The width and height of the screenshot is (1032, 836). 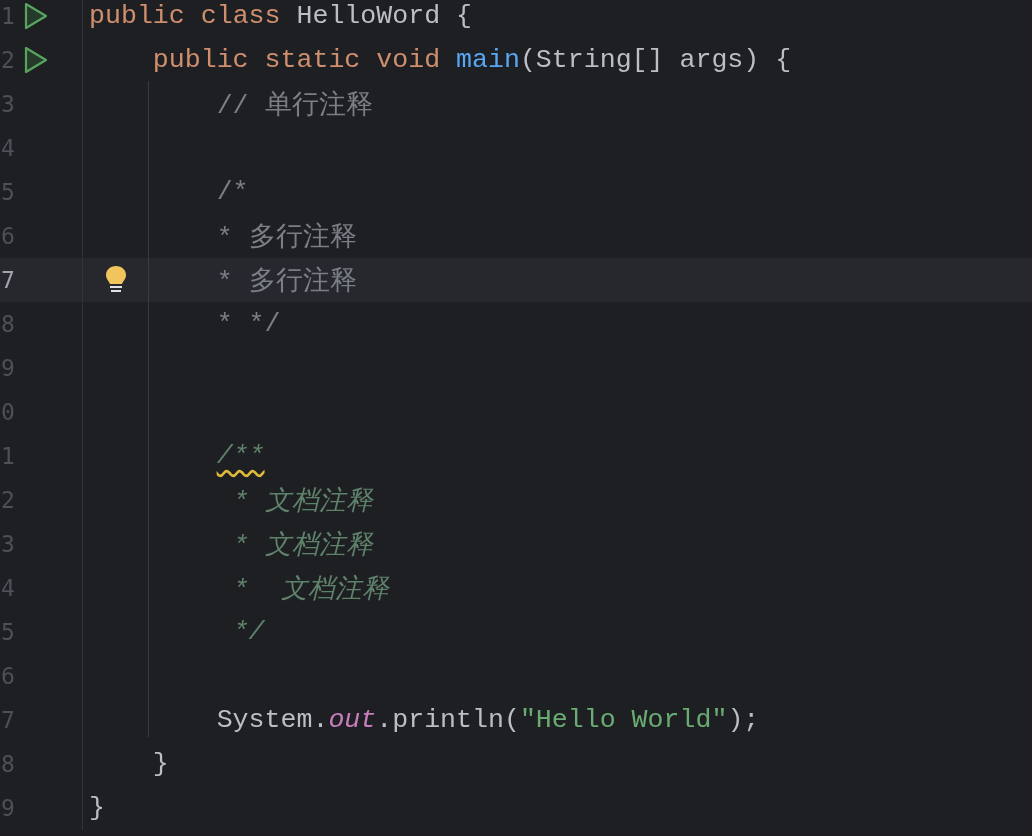 What do you see at coordinates (240, 456) in the screenshot?
I see `doc-comment-warning: /**` at bounding box center [240, 456].